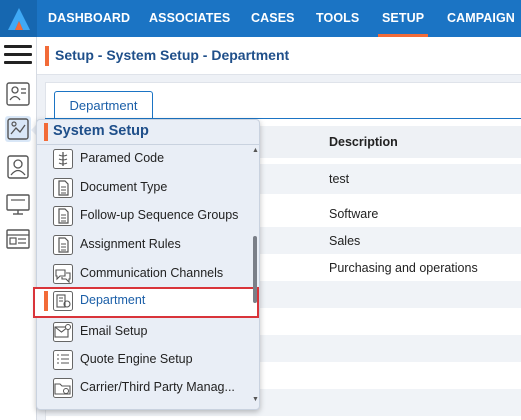  What do you see at coordinates (124, 187) in the screenshot?
I see `menu-item-label: Document Type` at bounding box center [124, 187].